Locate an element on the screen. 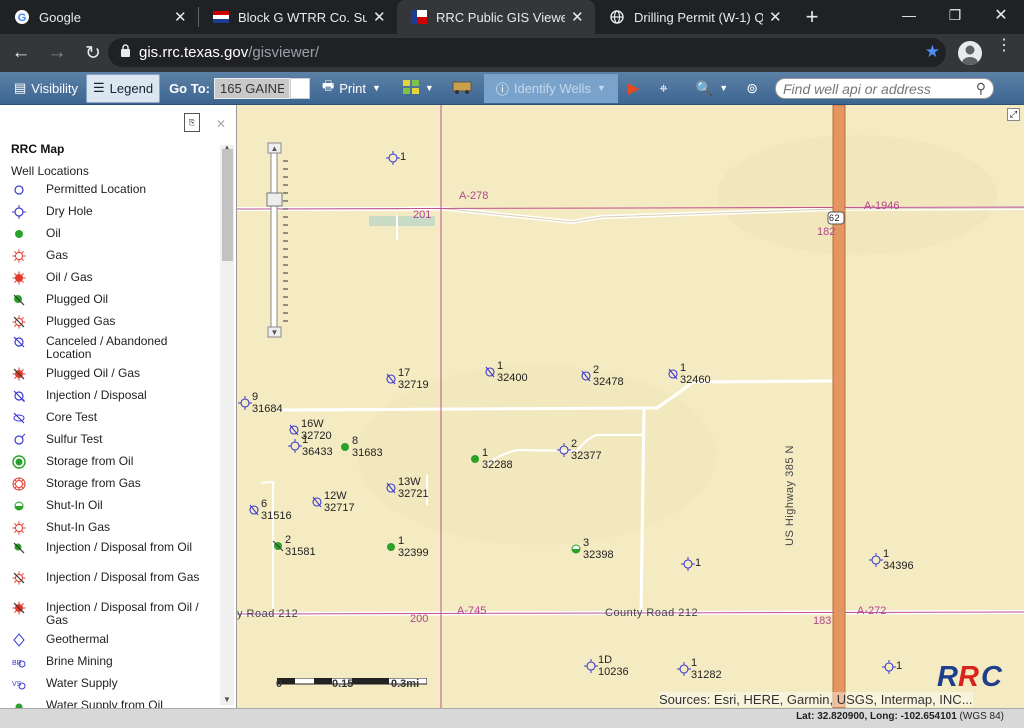  legend-item: VS Water Supply is located at coordinates (110, 684).